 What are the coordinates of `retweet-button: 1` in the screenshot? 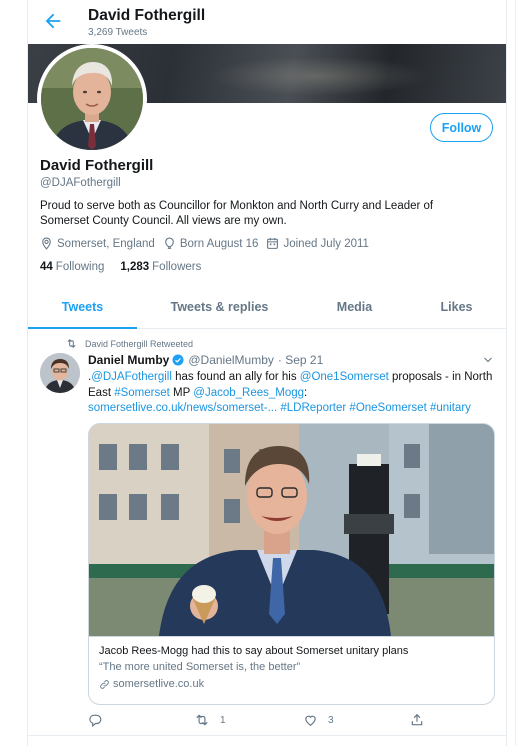 It's located at (210, 720).